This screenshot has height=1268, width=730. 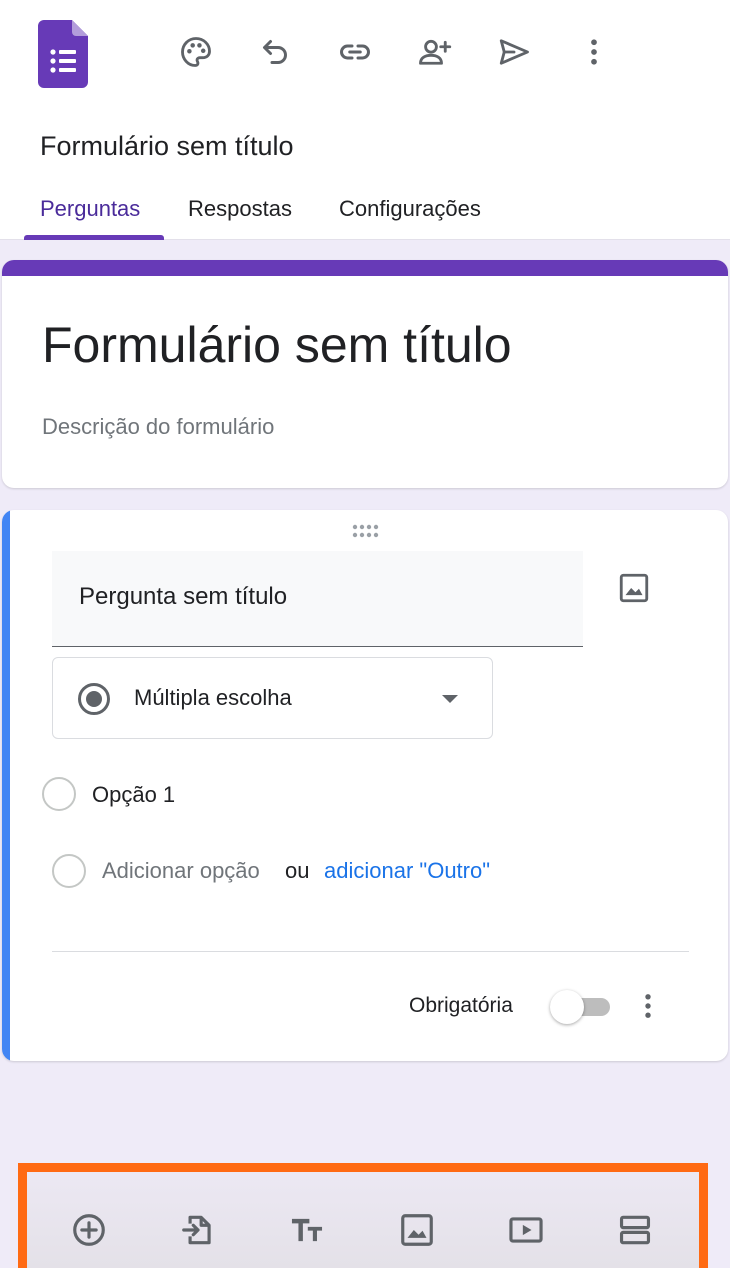 I want to click on active-tab-indicator, so click(x=94, y=237).